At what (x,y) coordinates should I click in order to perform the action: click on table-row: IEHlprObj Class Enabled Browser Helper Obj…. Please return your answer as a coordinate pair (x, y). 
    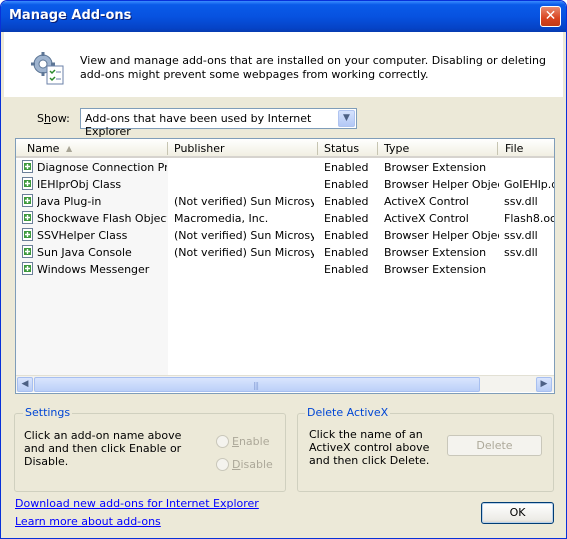
    Looking at the image, I should click on (285, 184).